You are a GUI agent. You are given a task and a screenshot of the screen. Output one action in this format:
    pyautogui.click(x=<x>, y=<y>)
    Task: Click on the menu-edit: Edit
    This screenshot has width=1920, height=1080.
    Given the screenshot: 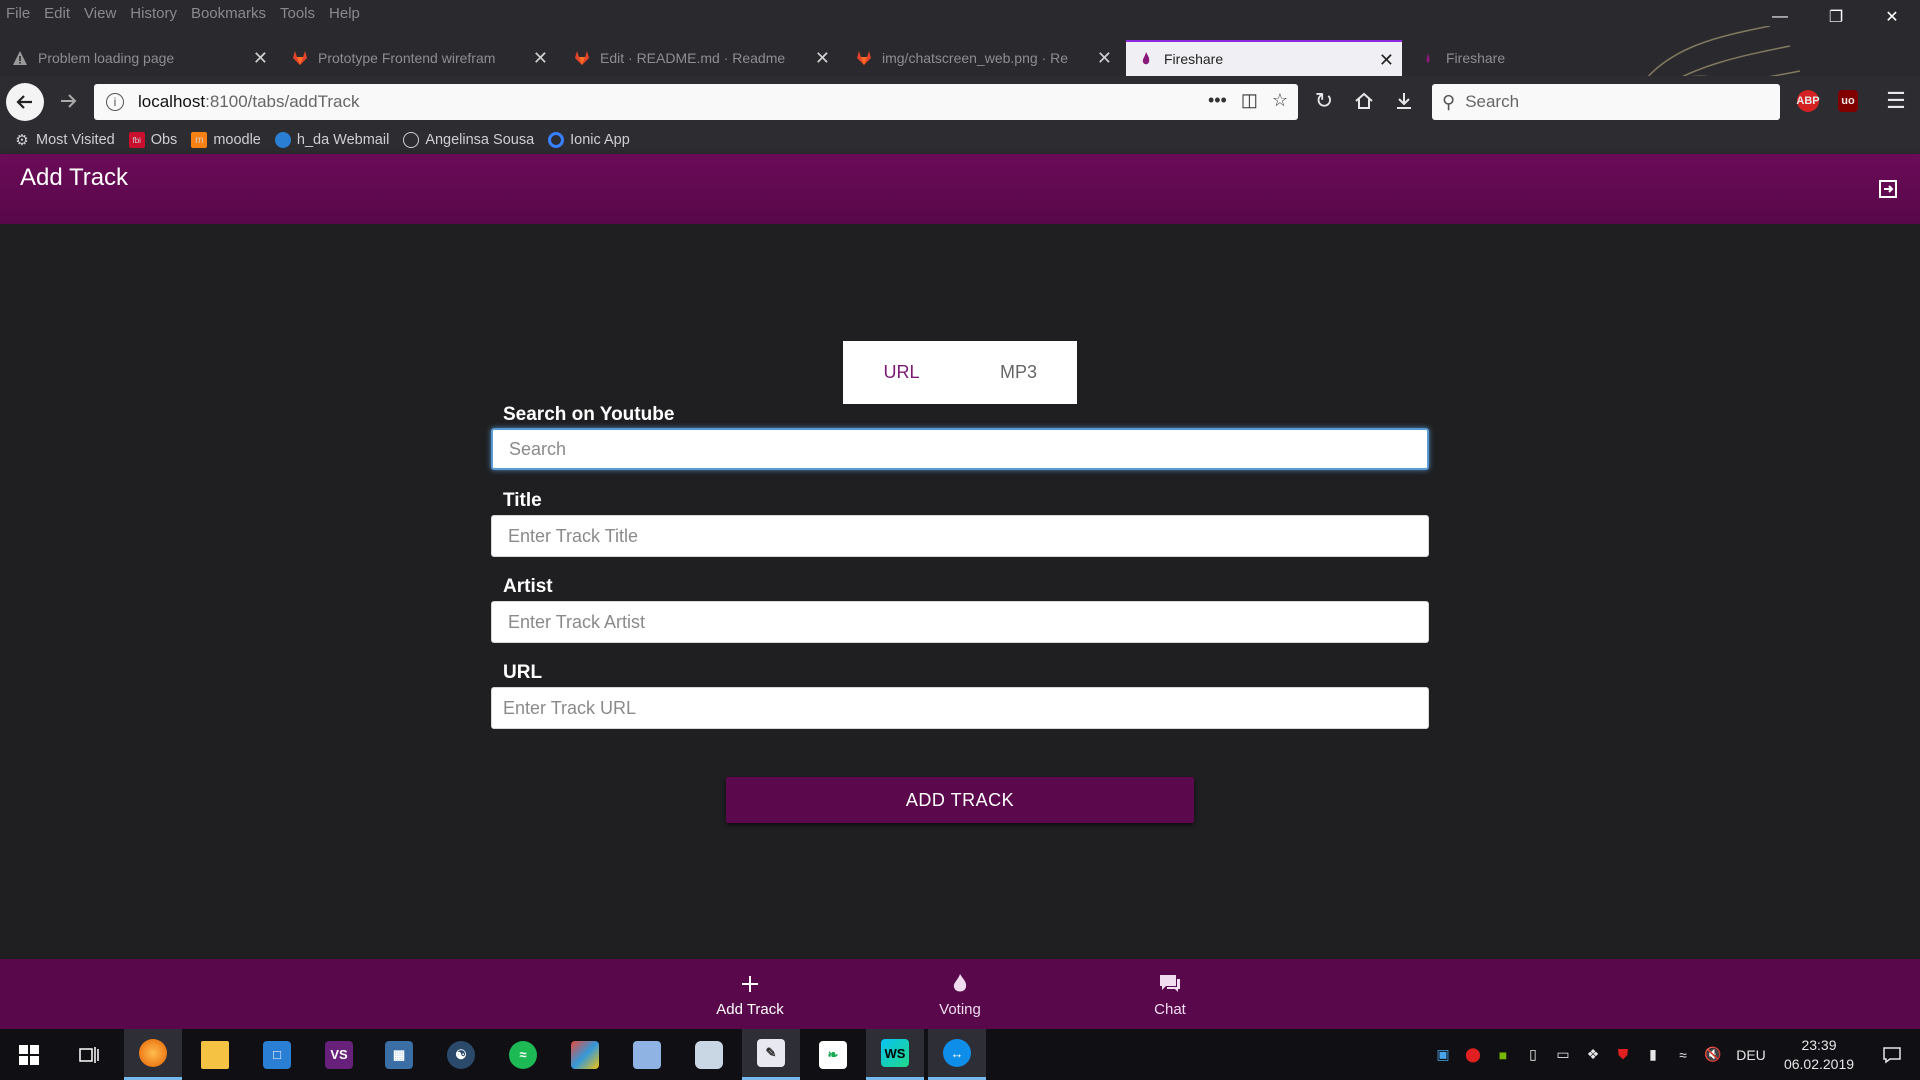 What is the action you would take?
    pyautogui.click(x=57, y=13)
    